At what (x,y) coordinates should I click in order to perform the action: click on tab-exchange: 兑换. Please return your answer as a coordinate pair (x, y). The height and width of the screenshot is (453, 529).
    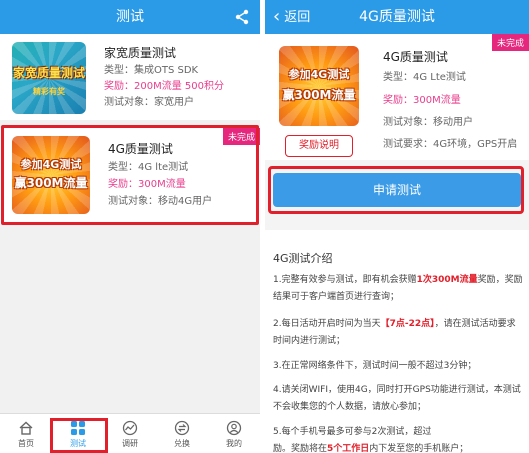
    Looking at the image, I should click on (182, 433).